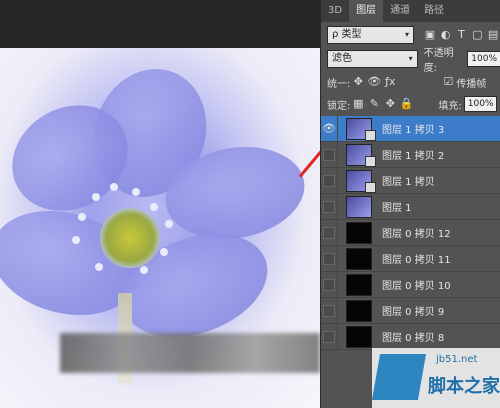 This screenshot has height=408, width=500. What do you see at coordinates (413, 130) in the screenshot?
I see `layer-name: 图层 1 拷贝 3` at bounding box center [413, 130].